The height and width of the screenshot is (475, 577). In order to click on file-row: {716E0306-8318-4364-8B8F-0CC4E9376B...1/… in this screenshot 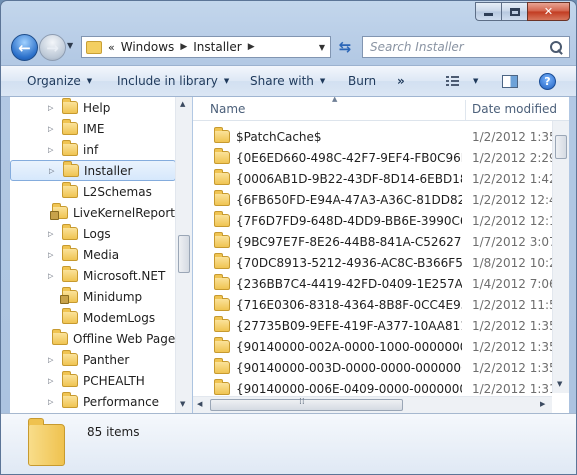, I will do `click(381, 304)`.